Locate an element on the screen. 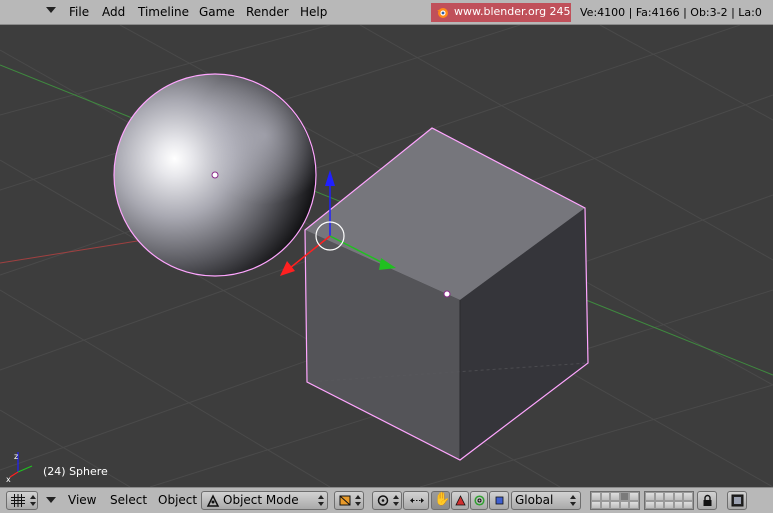 The image size is (773, 513). menu-timeline: Timeline is located at coordinates (163, 12).